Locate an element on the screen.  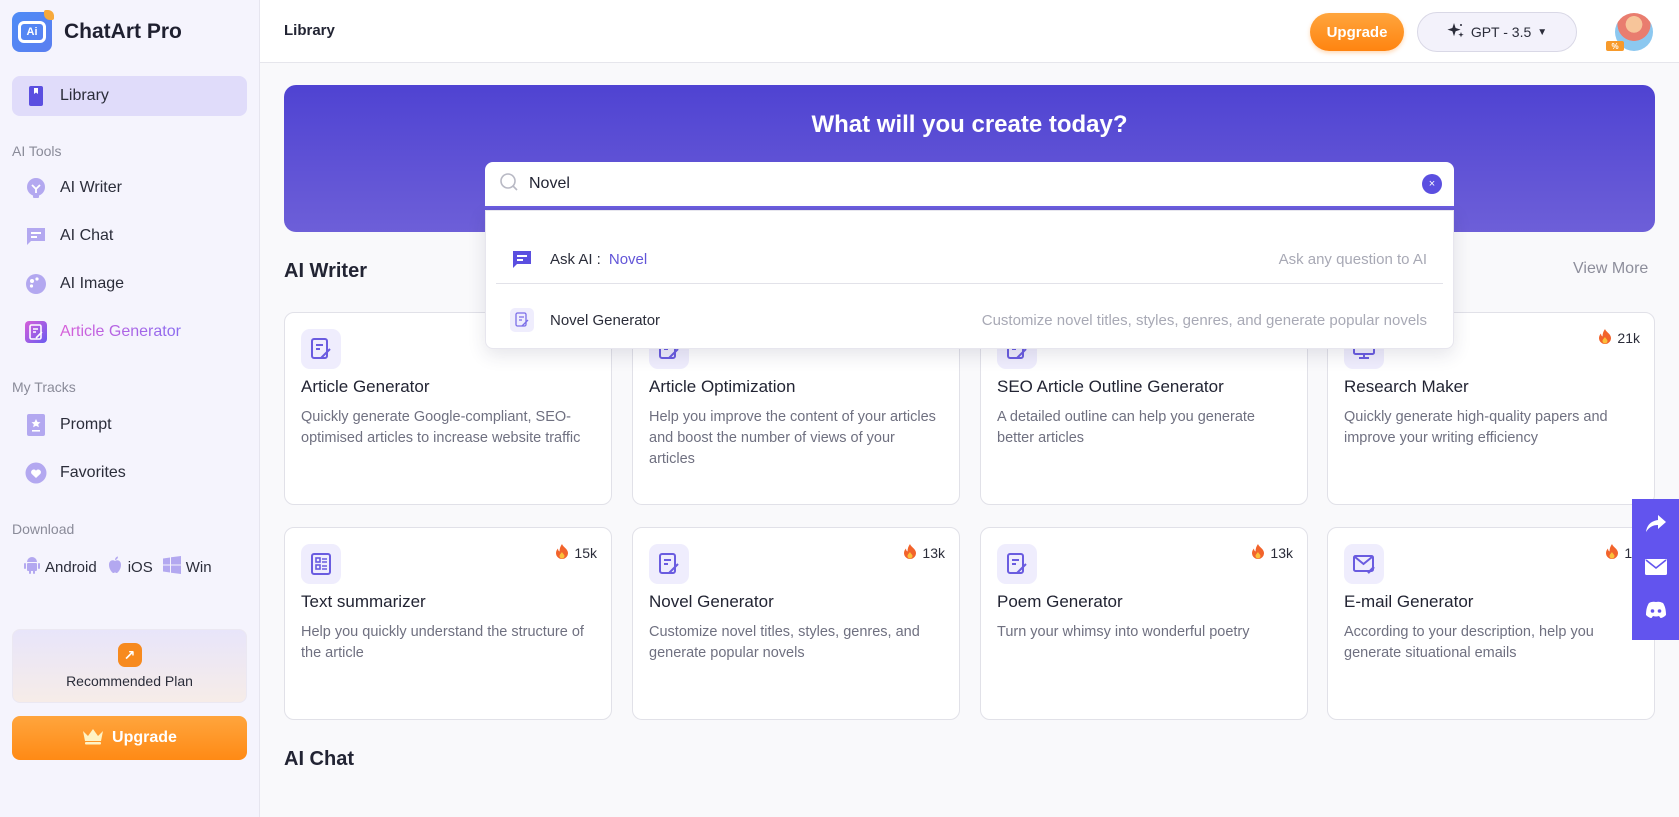
discount-badge: % is located at coordinates (1615, 46).